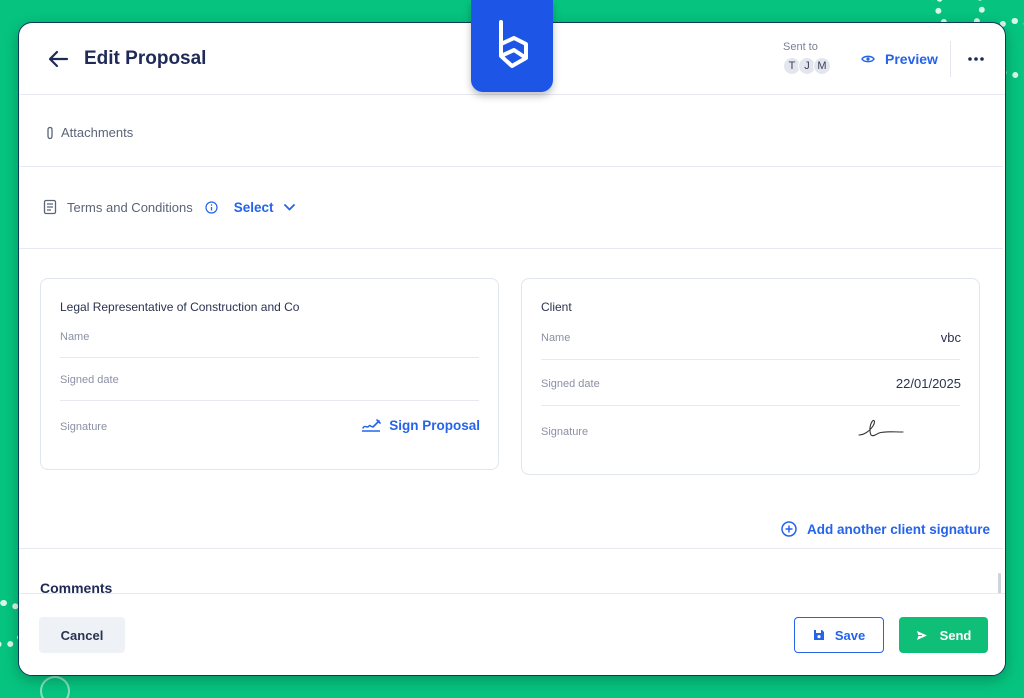 The height and width of the screenshot is (698, 1024). What do you see at coordinates (372, 425) in the screenshot?
I see `signature-pen-icon` at bounding box center [372, 425].